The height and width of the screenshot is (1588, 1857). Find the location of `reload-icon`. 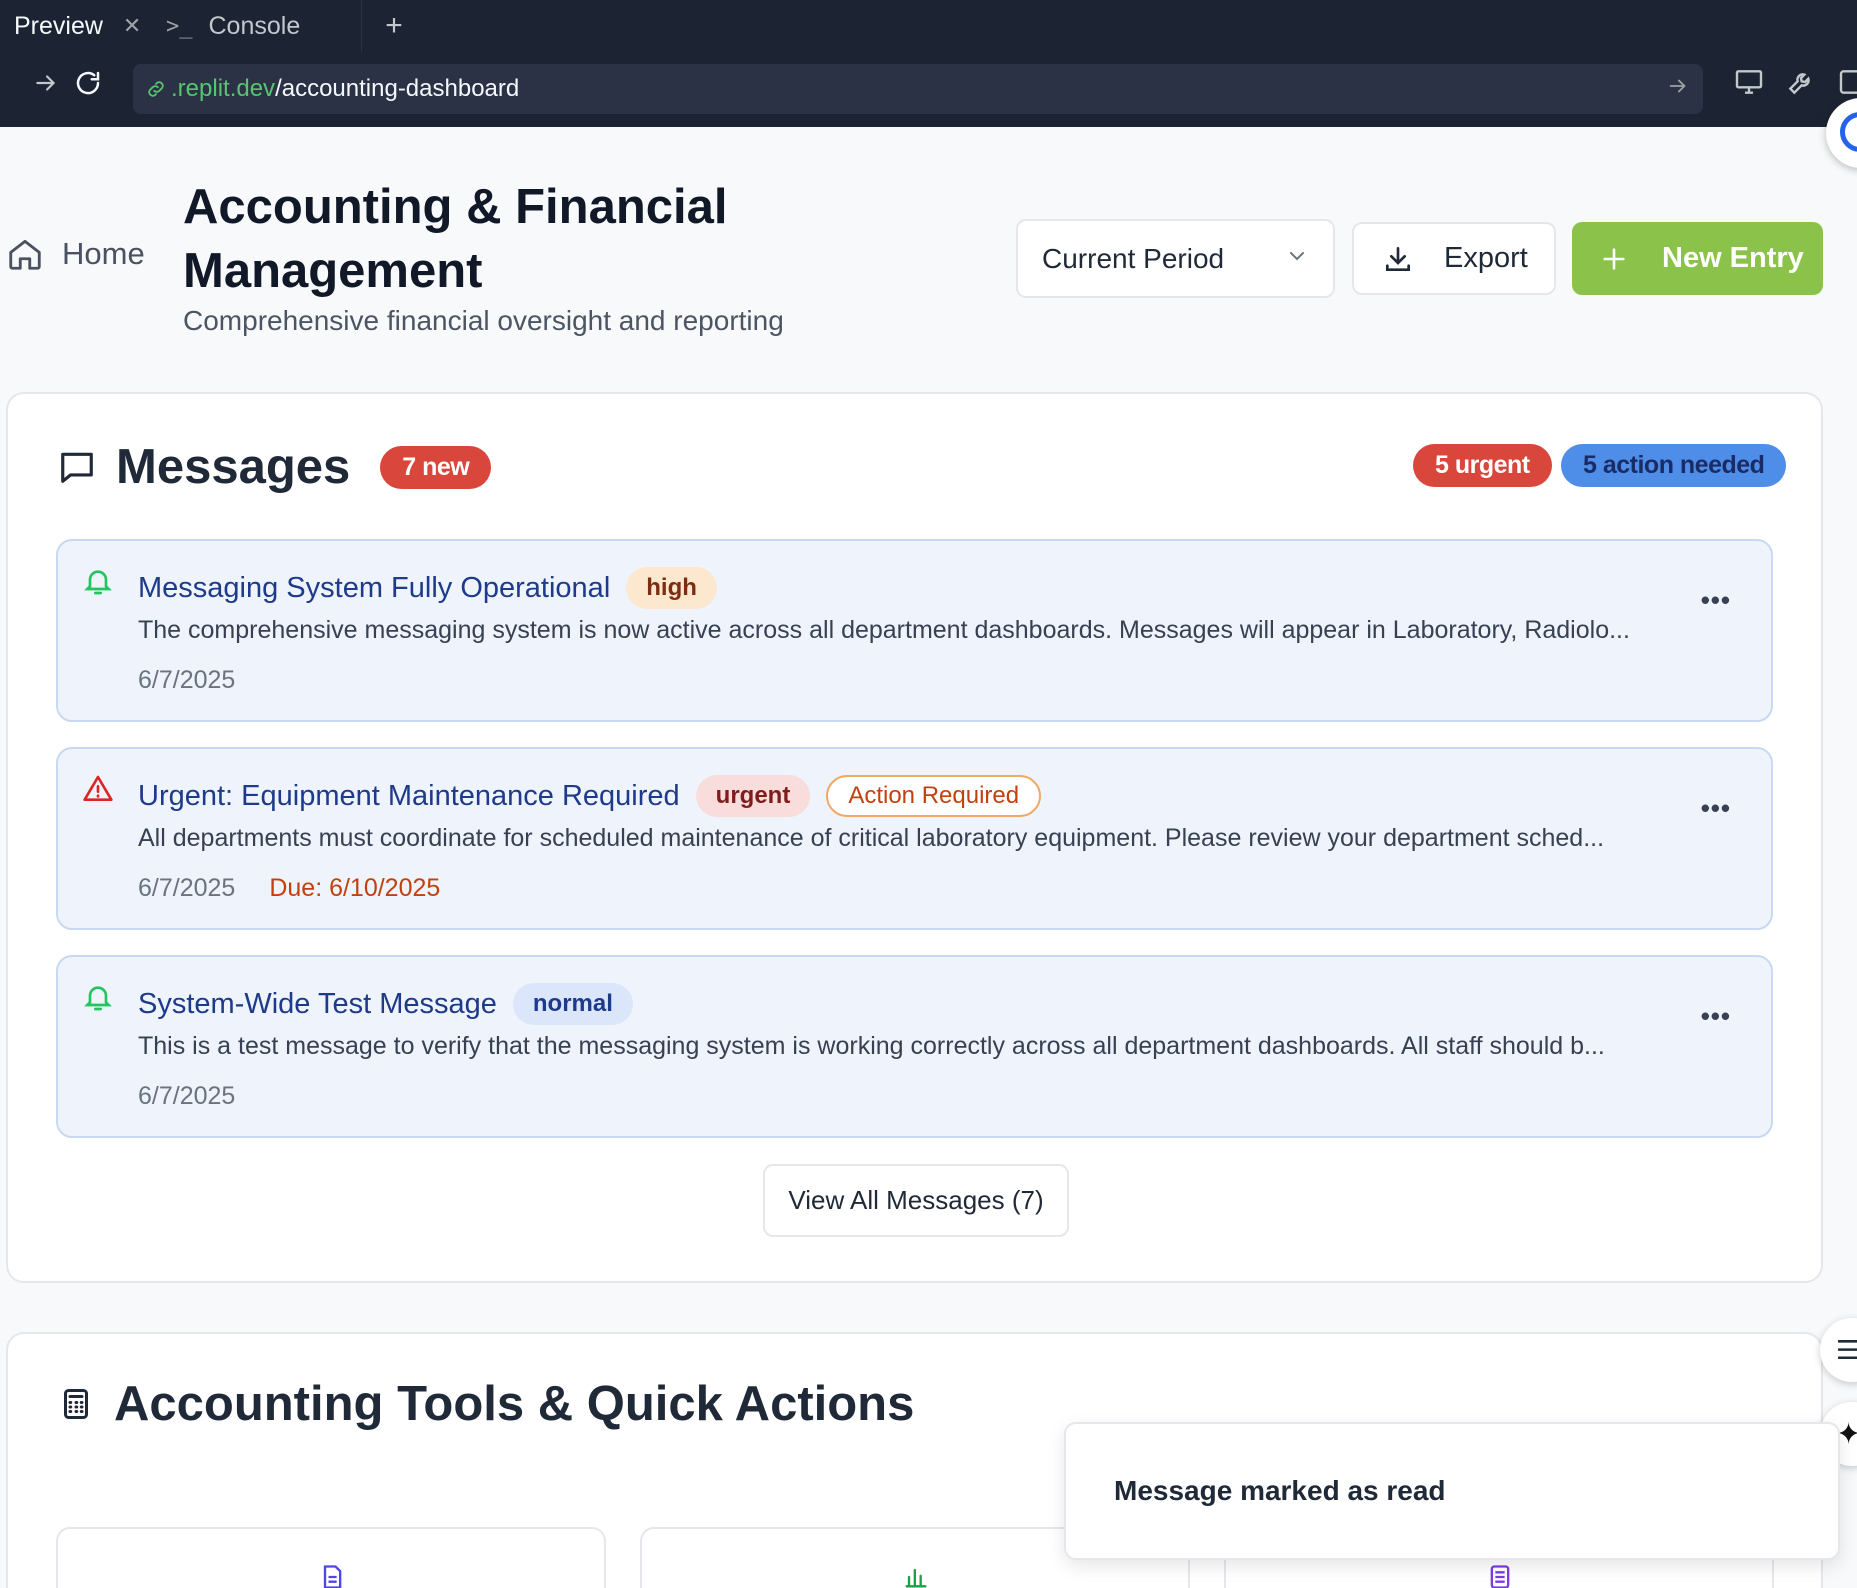

reload-icon is located at coordinates (88, 83).